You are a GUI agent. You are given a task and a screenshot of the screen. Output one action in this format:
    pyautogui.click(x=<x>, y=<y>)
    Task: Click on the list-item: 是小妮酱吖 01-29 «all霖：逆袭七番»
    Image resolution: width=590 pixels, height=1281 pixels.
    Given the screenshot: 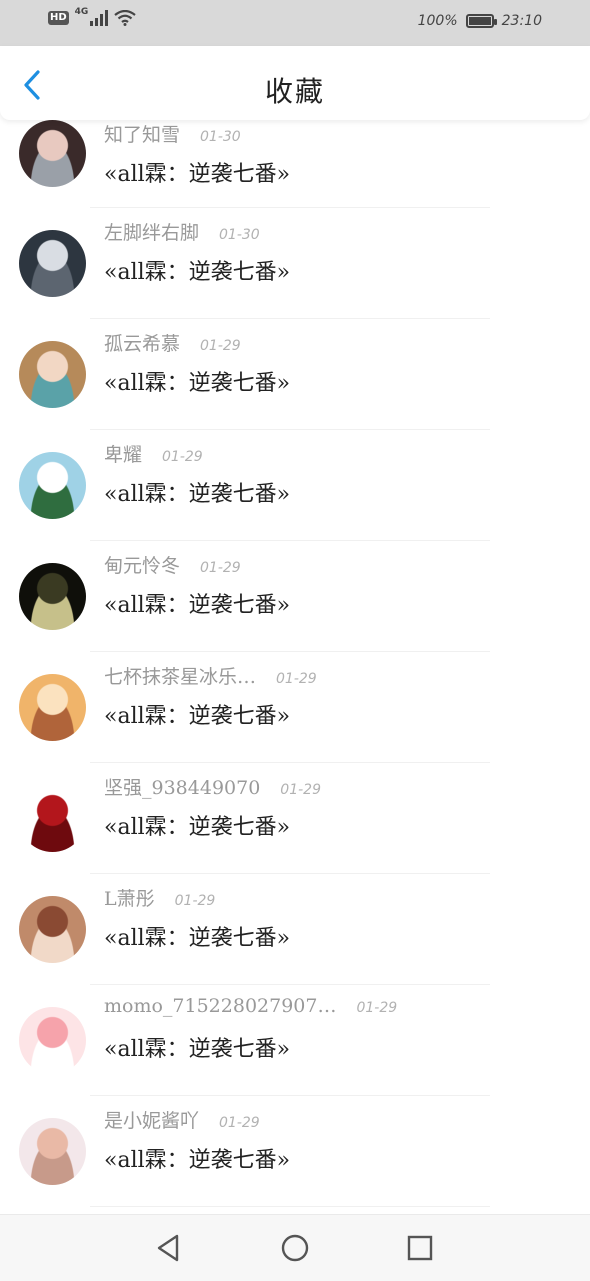 What is the action you would take?
    pyautogui.click(x=295, y=1151)
    